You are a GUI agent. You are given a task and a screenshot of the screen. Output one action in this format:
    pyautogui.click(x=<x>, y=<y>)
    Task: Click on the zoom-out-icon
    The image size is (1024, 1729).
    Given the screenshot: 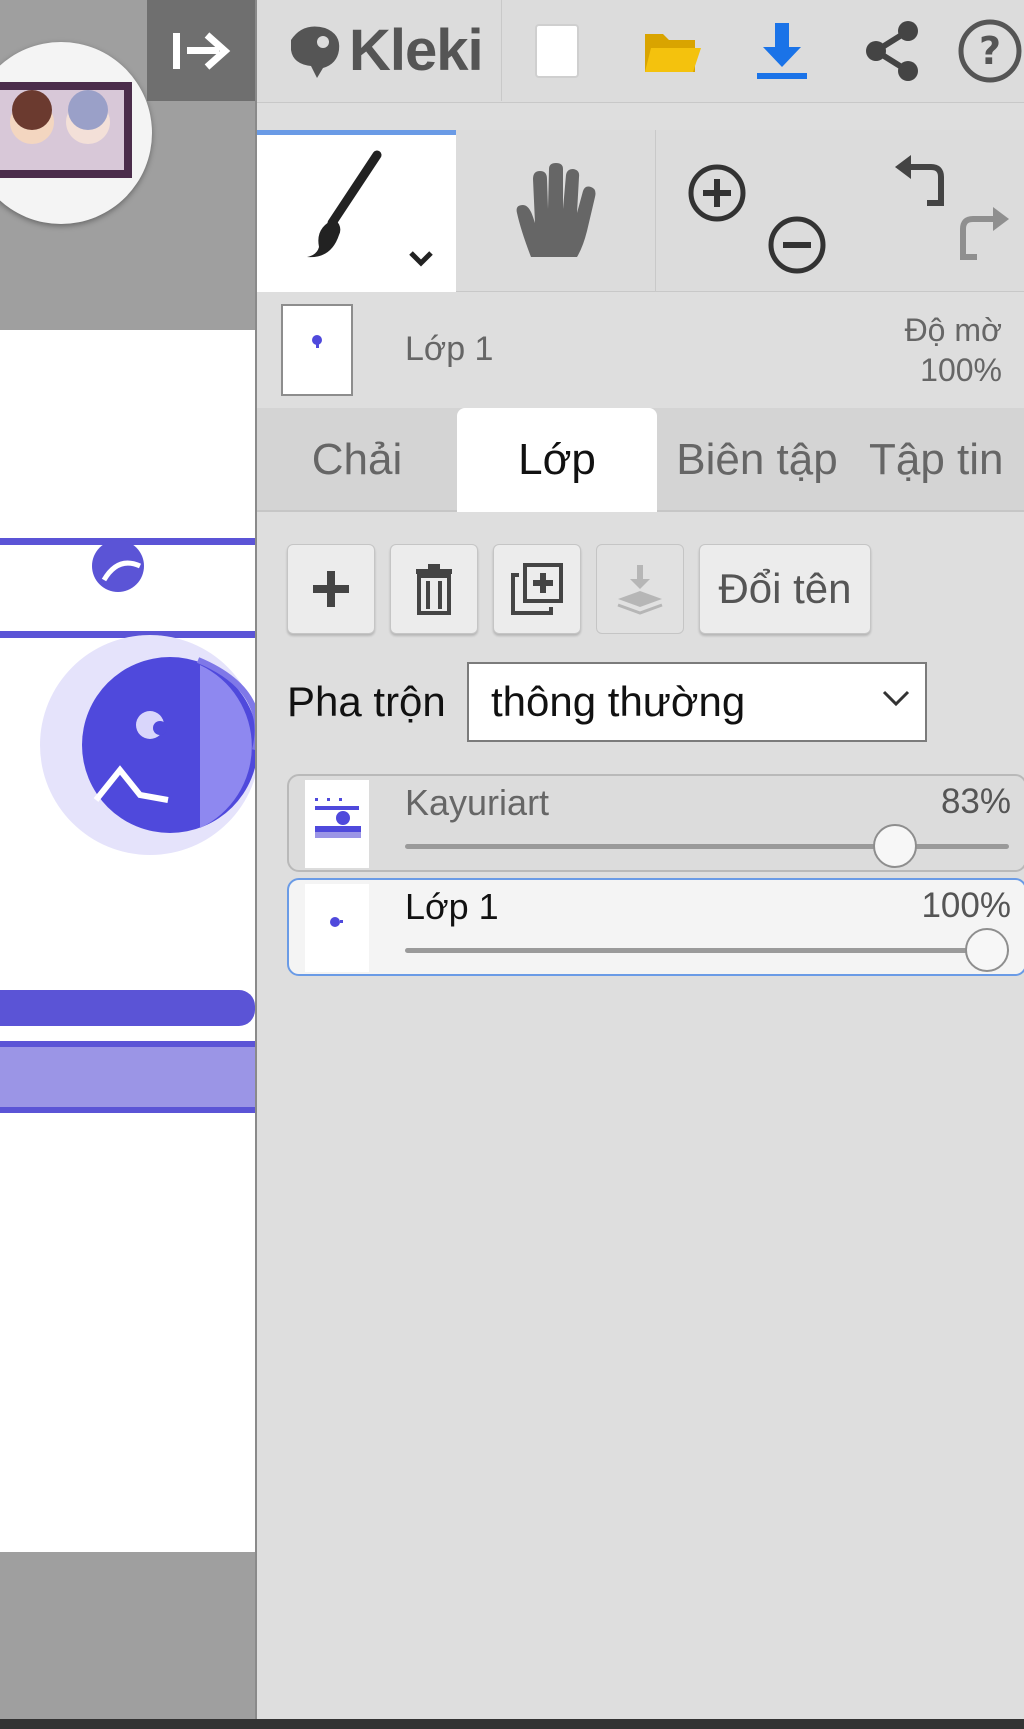 What is the action you would take?
    pyautogui.click(x=797, y=245)
    